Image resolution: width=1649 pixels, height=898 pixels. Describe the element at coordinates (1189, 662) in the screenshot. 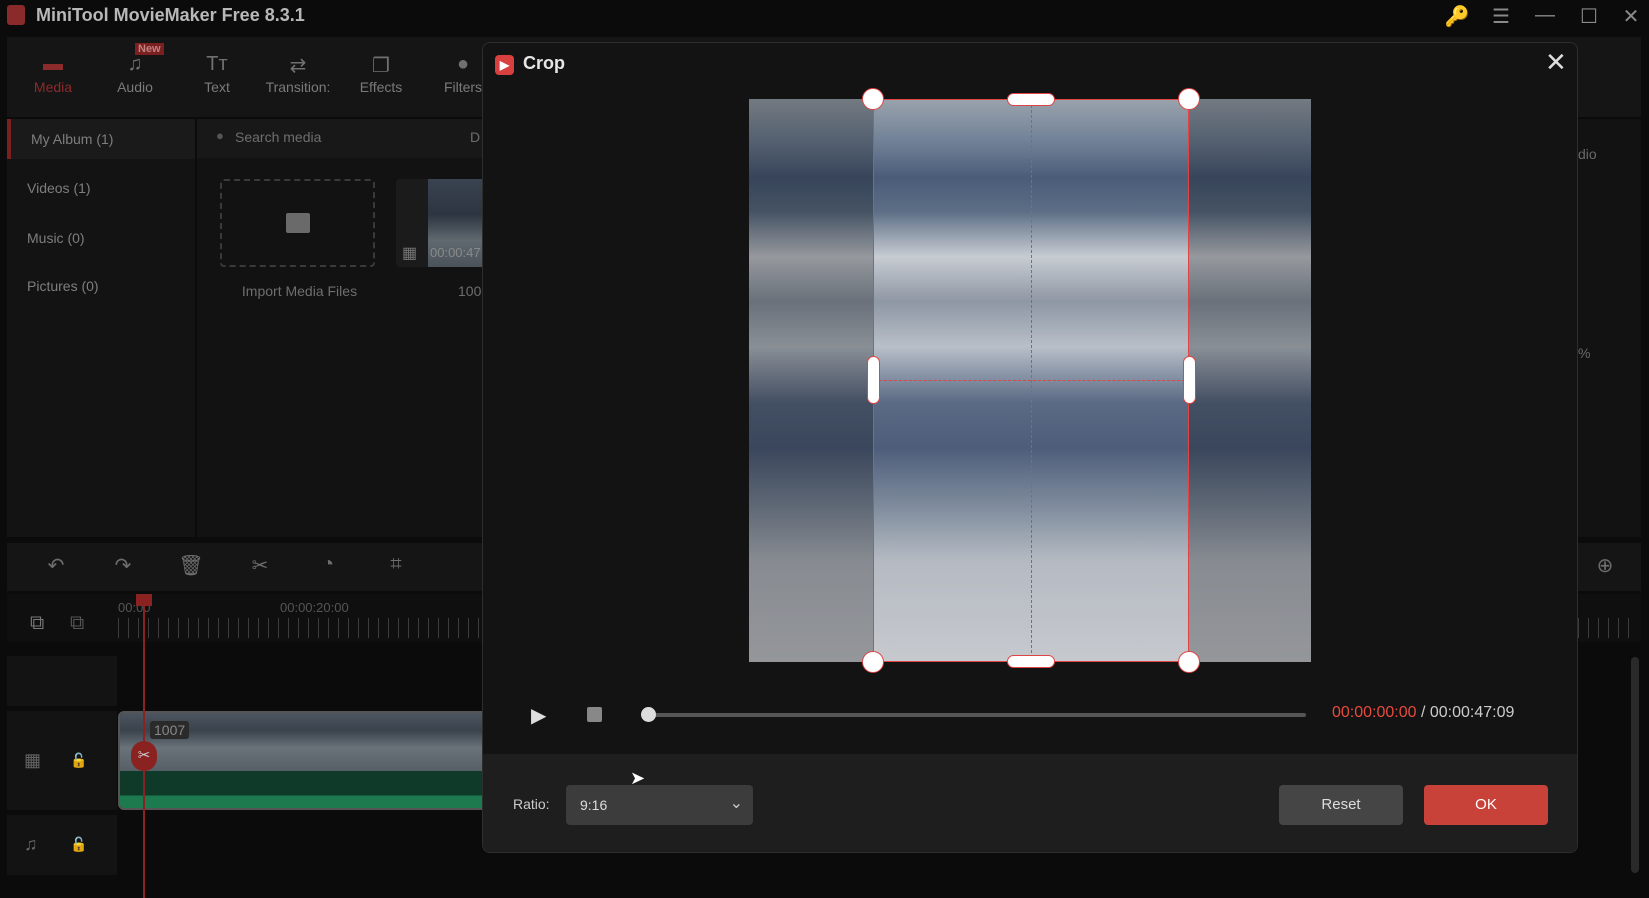

I see `crop-handle-bottom-right` at that location.